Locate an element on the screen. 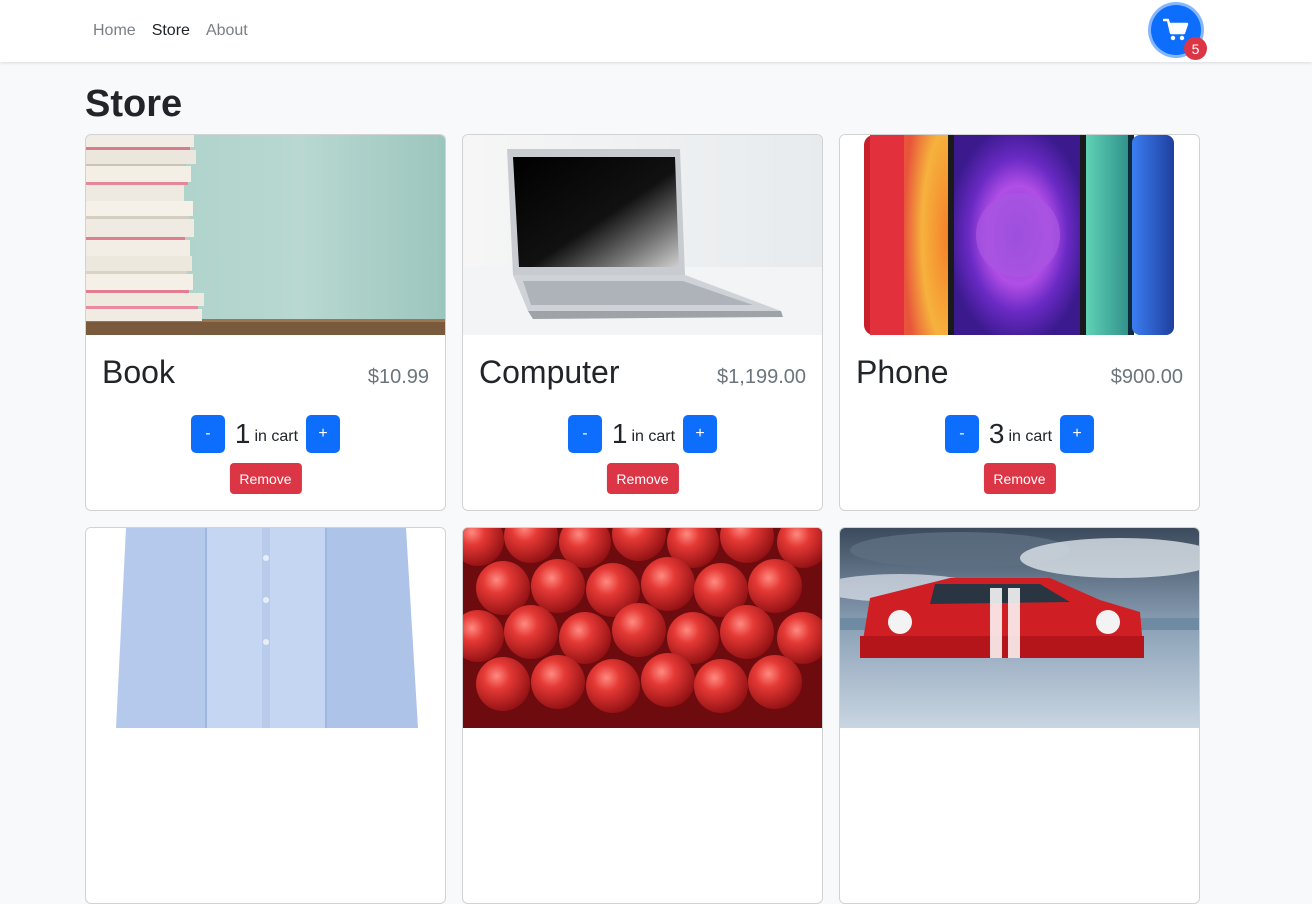  nav-link-about: About is located at coordinates (227, 31).